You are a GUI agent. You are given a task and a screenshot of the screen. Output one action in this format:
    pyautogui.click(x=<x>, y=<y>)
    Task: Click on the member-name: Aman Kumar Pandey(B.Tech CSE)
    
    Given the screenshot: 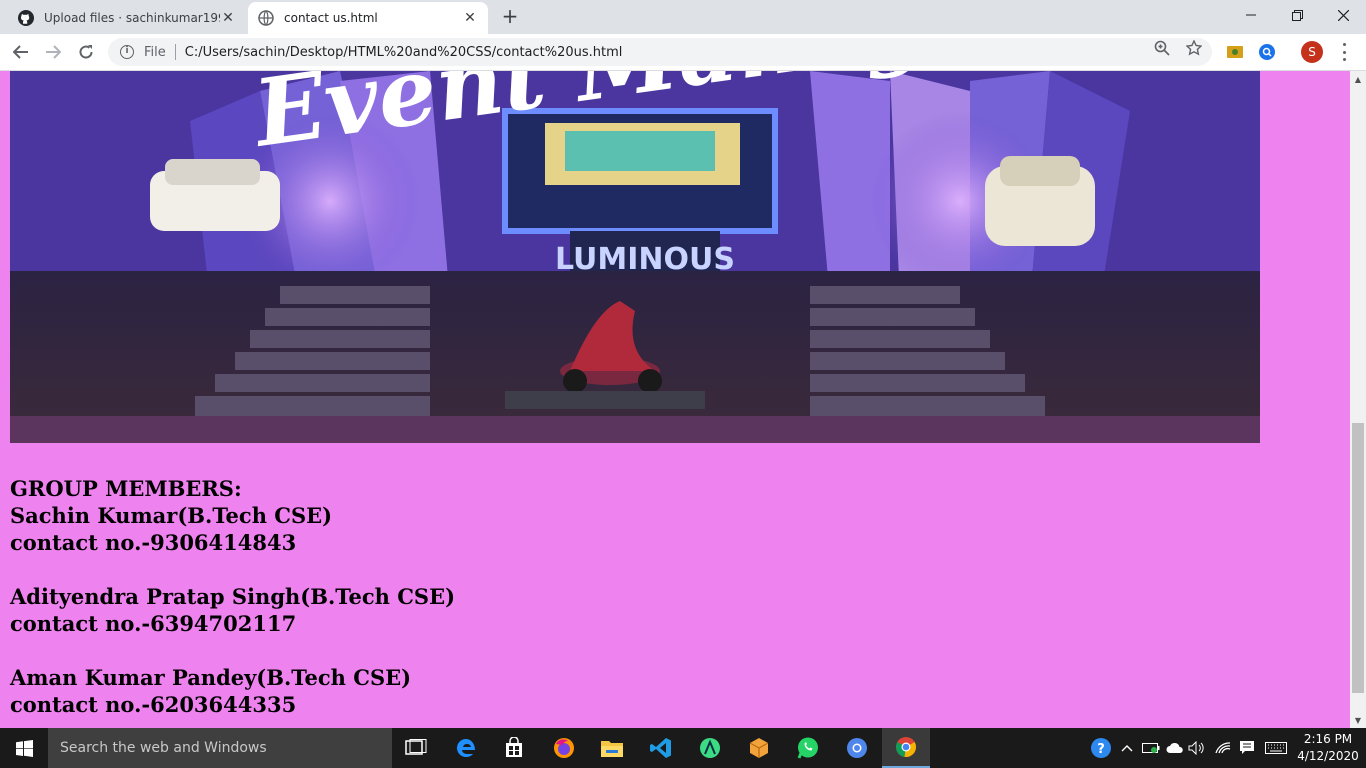 What is the action you would take?
    pyautogui.click(x=211, y=677)
    